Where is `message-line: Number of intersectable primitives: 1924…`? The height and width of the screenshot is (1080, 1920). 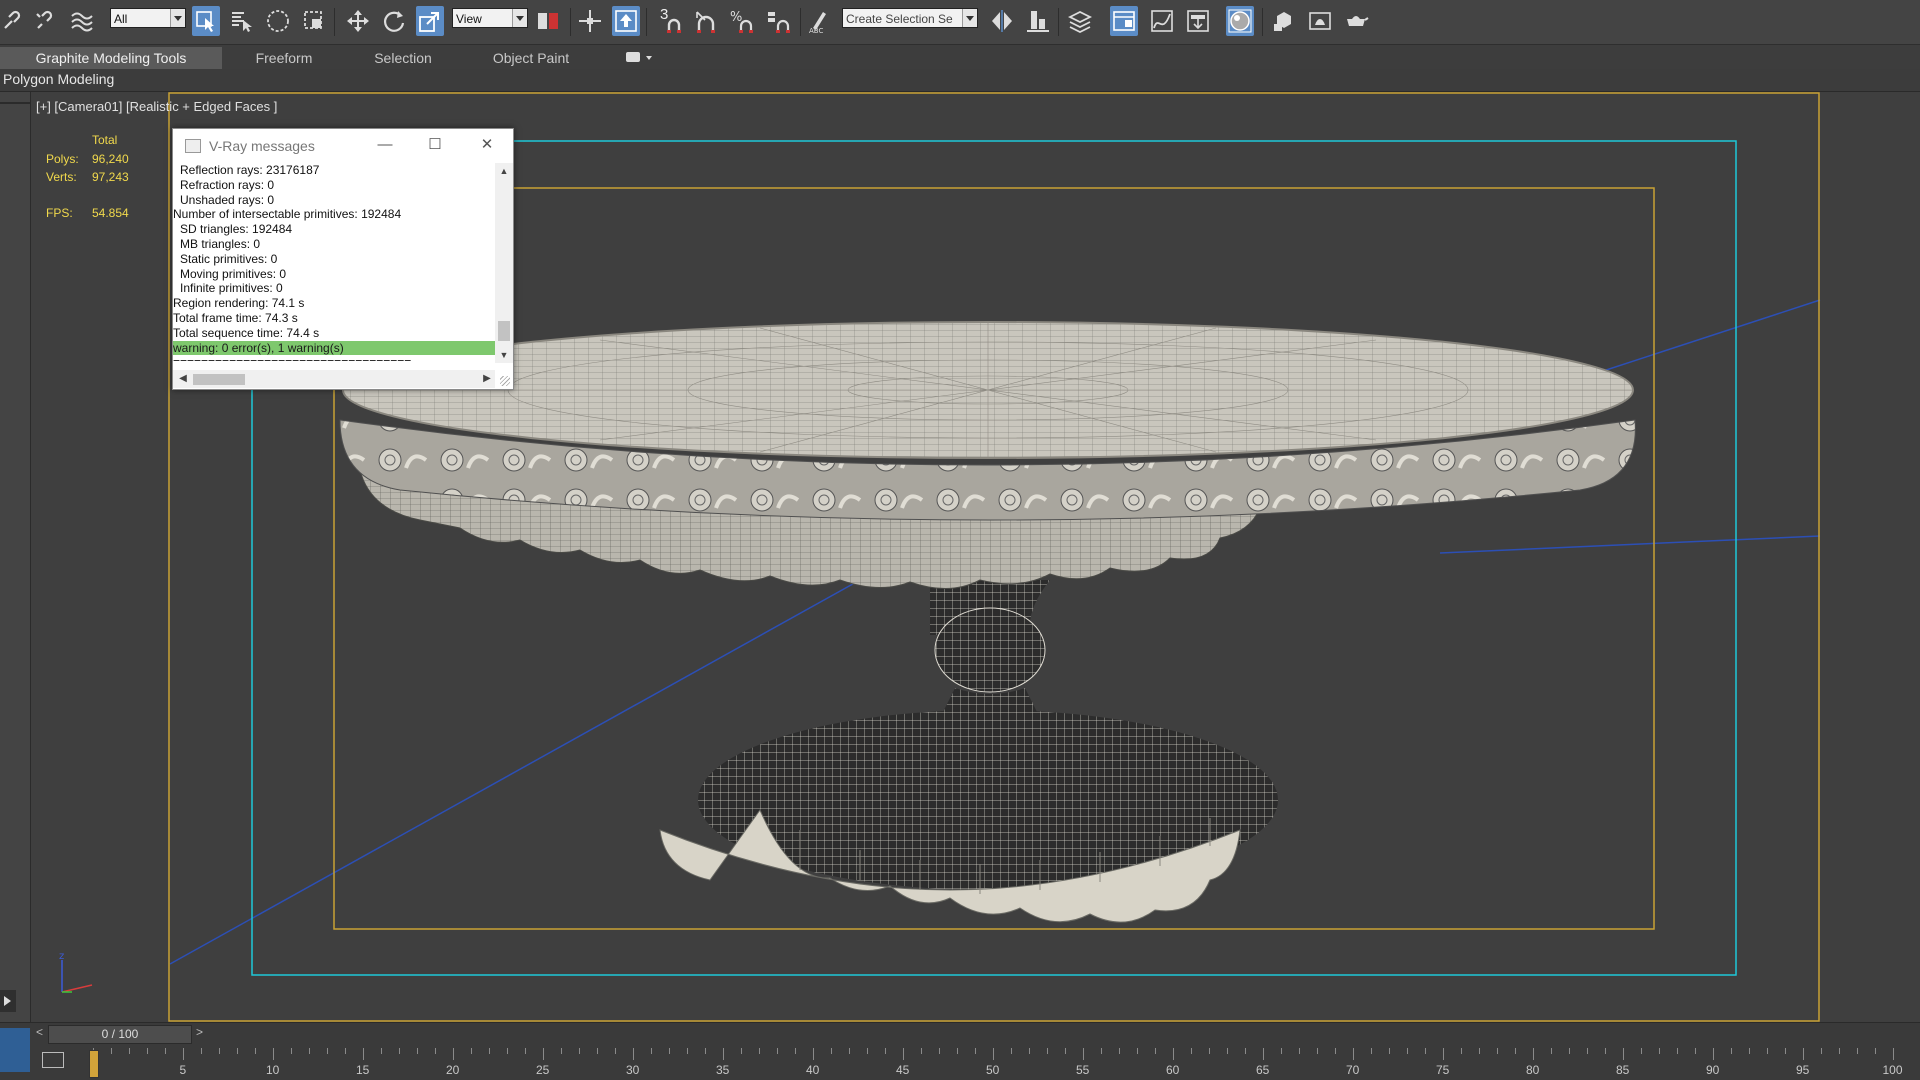 message-line: Number of intersectable primitives: 1924… is located at coordinates (287, 214).